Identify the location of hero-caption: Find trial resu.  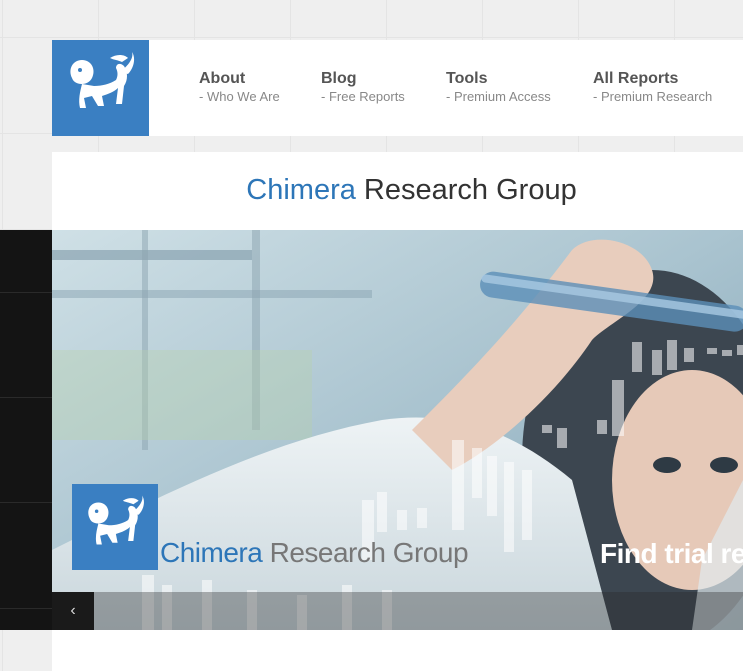
(671, 553).